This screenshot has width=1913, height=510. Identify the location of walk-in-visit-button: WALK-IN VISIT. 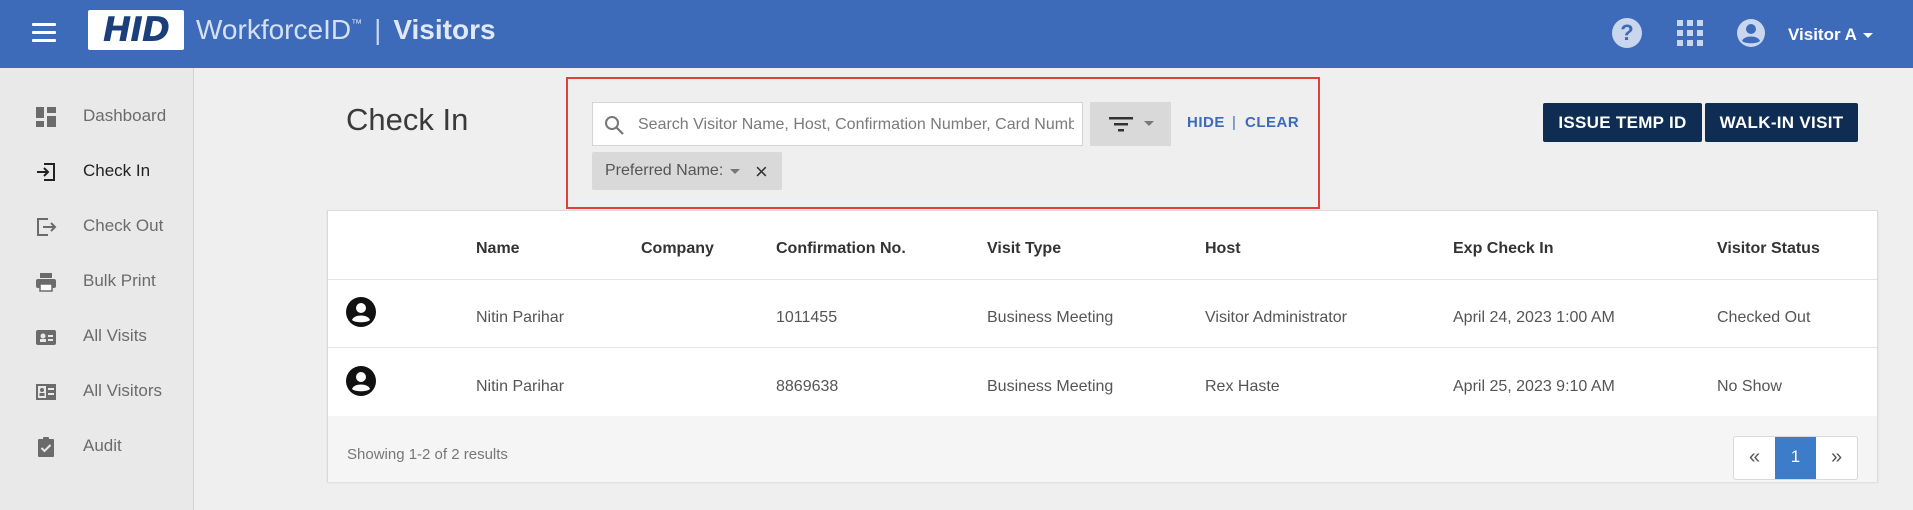
(1781, 122).